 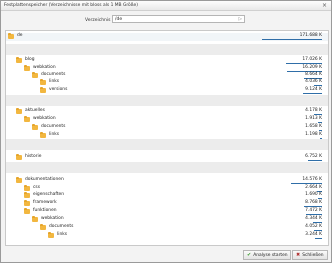 I want to click on folder-size: 14.576 K, so click(x=312, y=179).